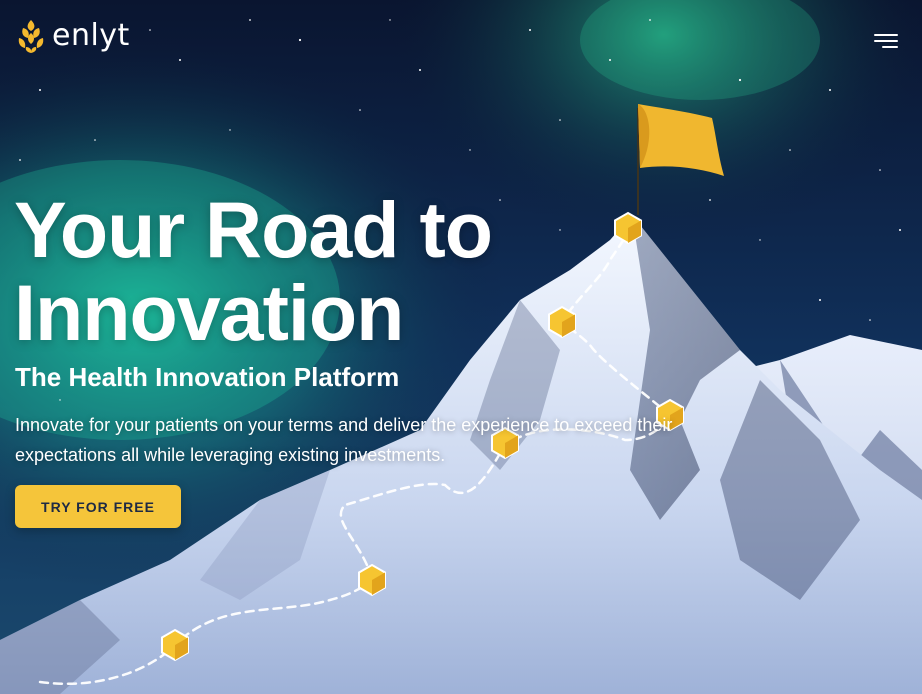  Describe the element at coordinates (253, 271) in the screenshot. I see `hero-headline: Your Road to Innovation` at that location.